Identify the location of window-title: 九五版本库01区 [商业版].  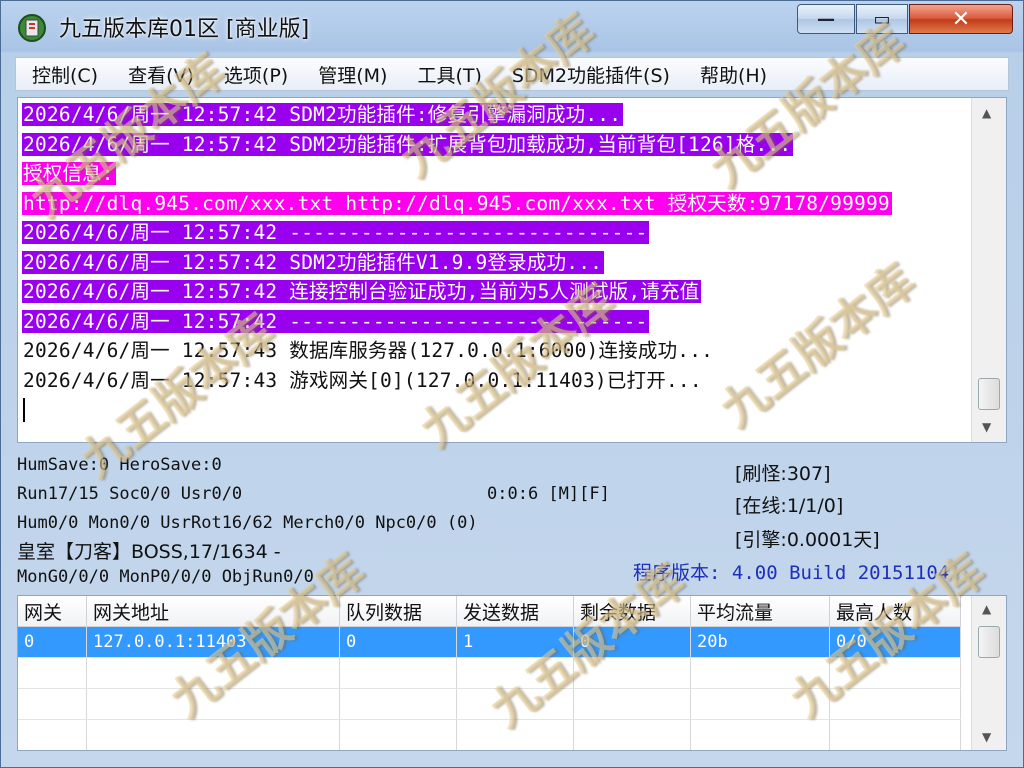
(184, 29).